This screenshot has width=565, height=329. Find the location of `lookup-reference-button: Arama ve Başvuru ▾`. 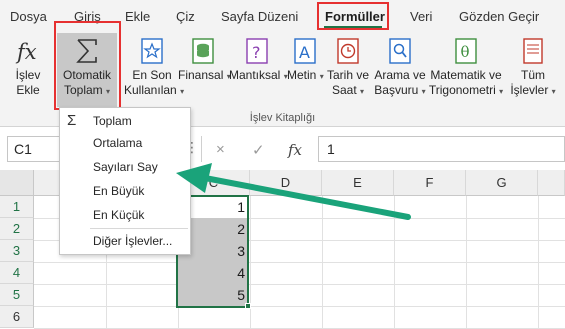

lookup-reference-button: Arama ve Başvuru ▾ is located at coordinates (400, 67).